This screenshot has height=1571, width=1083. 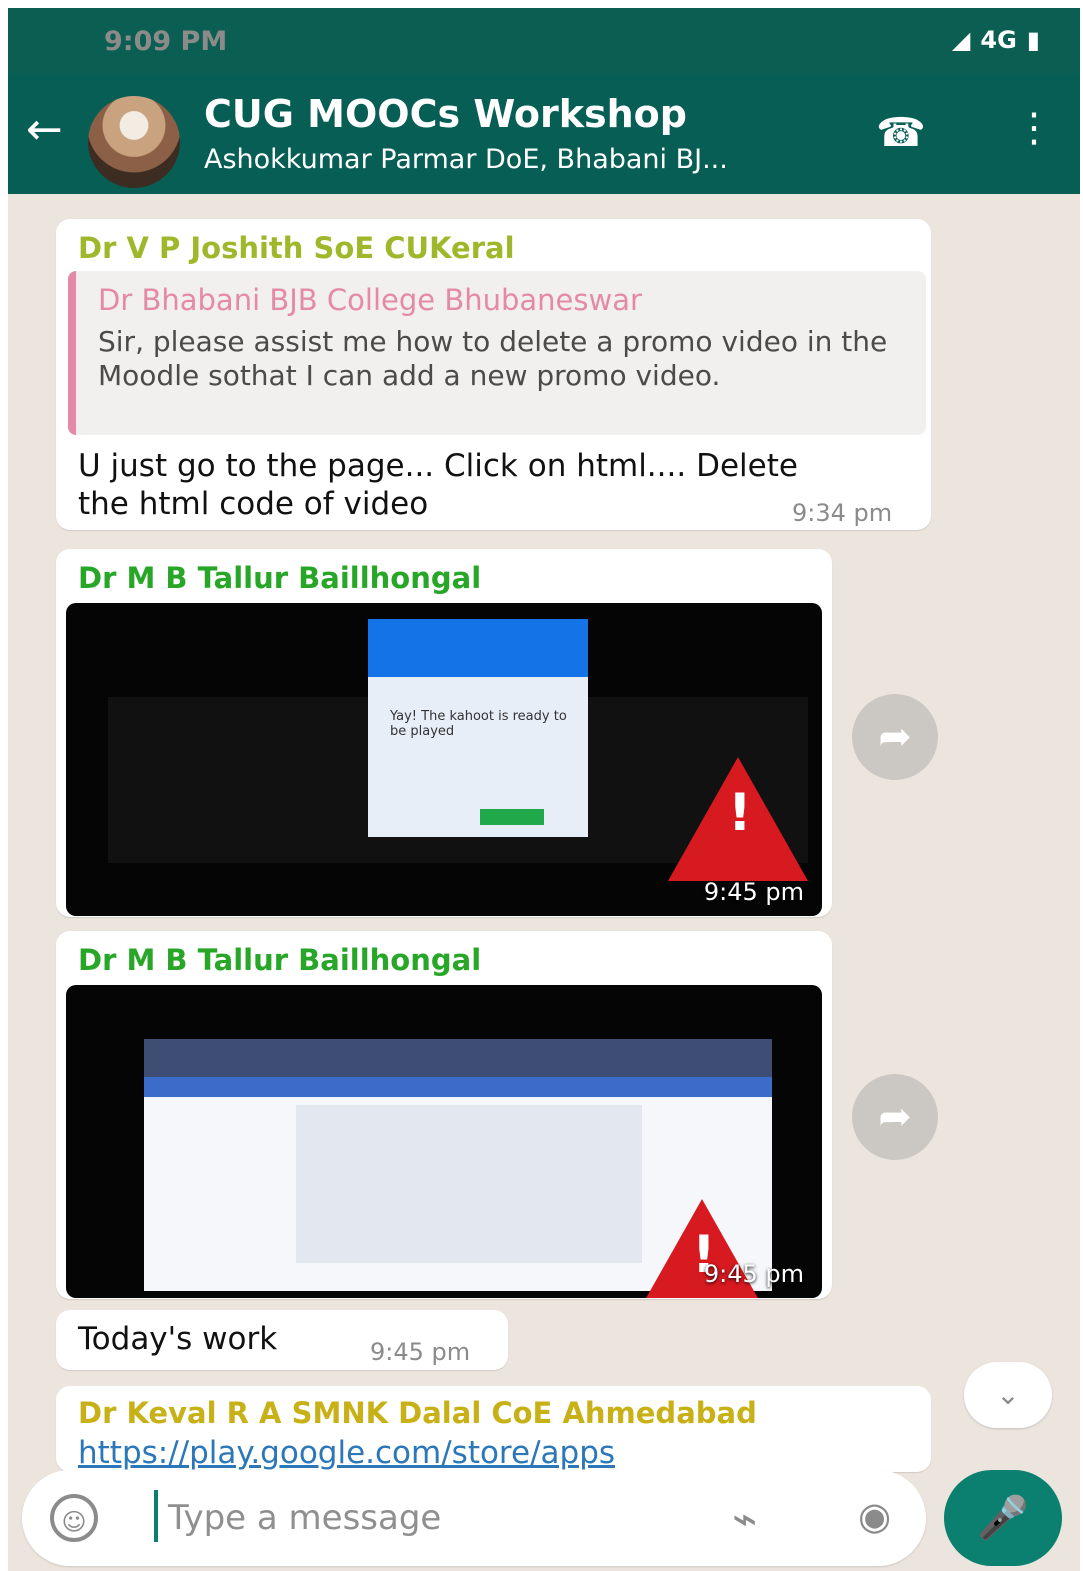 I want to click on camera-icon: ◉, so click(x=874, y=1516).